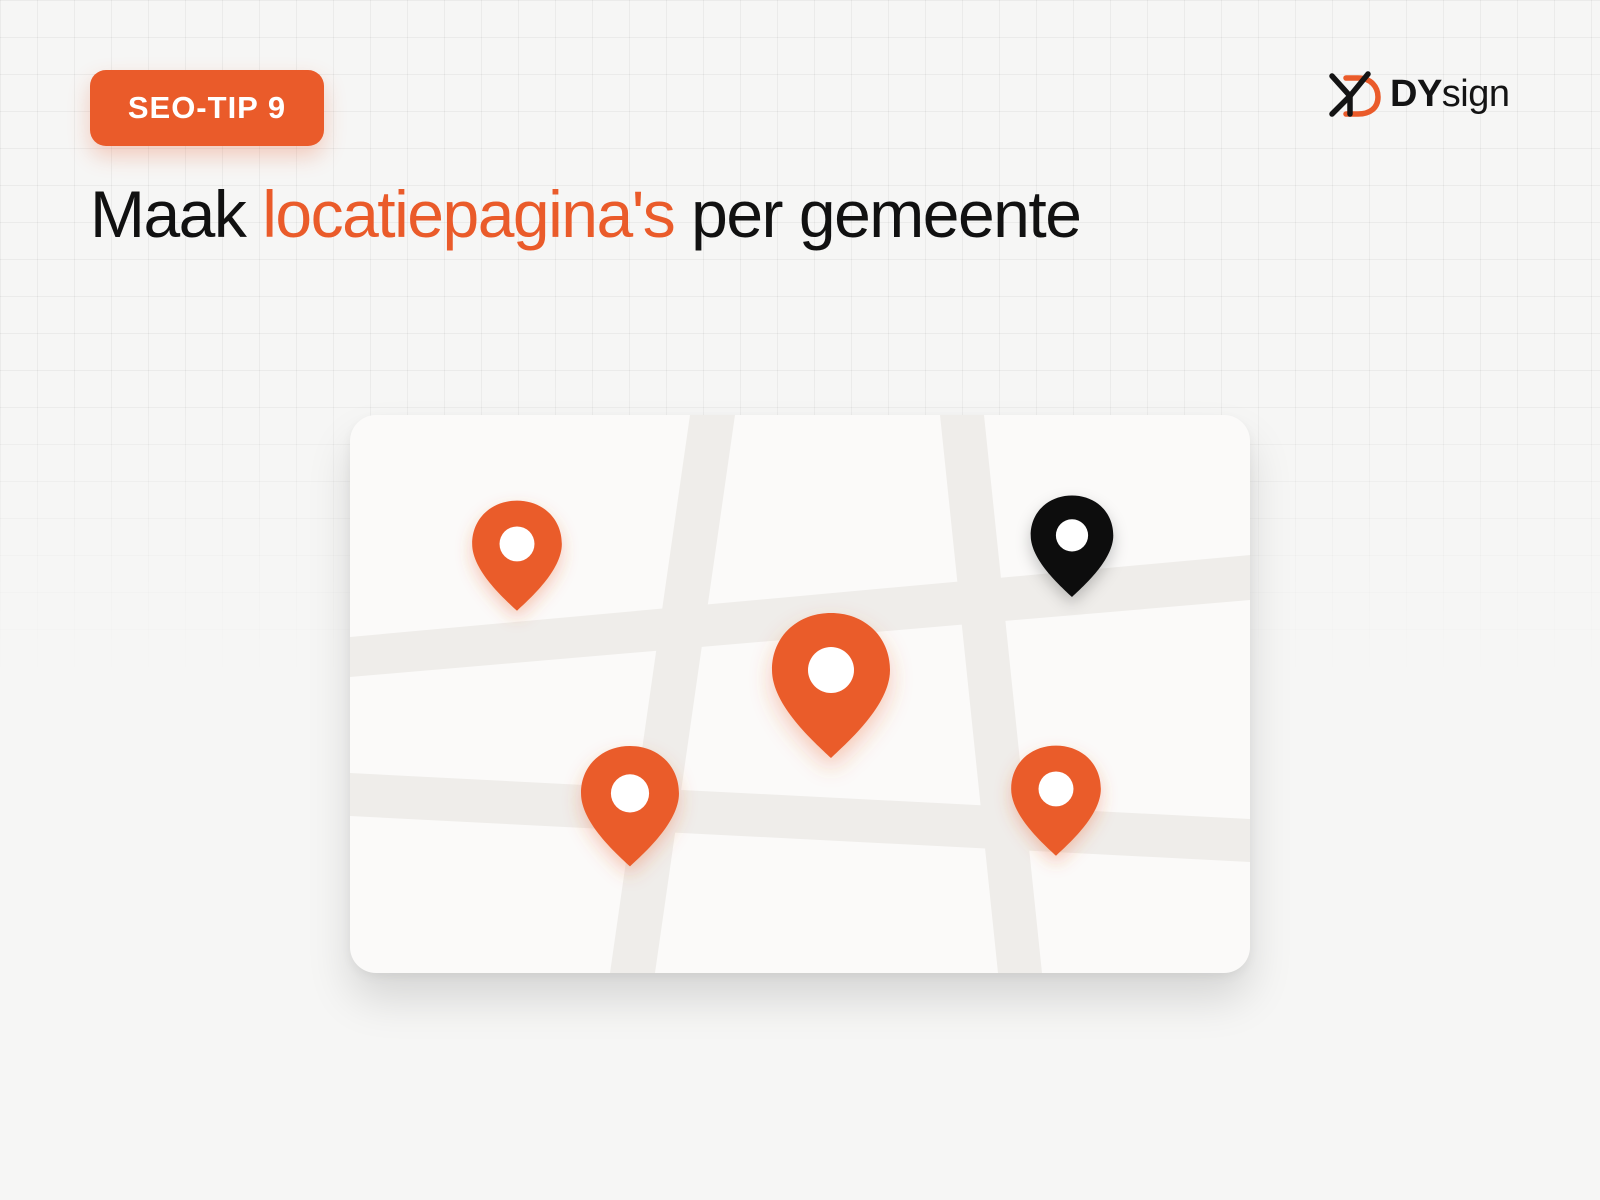  Describe the element at coordinates (991, 694) in the screenshot. I see `road-vertical-right` at that location.